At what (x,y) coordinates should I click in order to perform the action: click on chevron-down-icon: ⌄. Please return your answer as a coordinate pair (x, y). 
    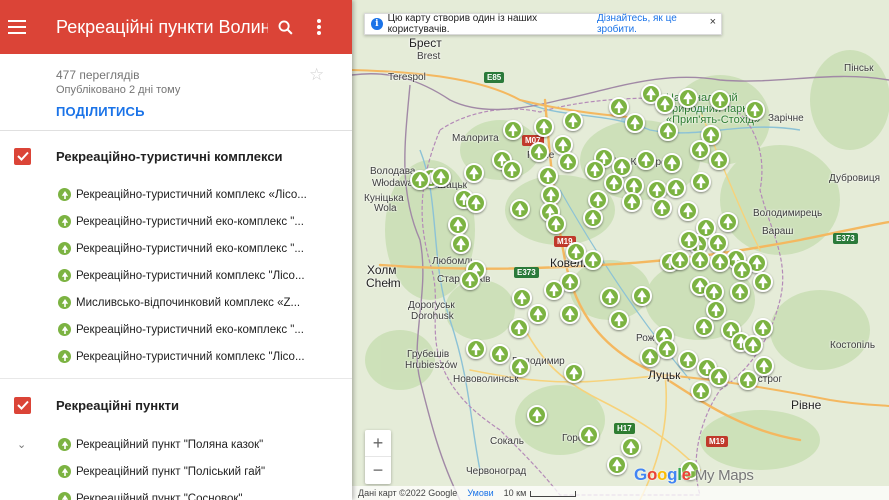
    Looking at the image, I should click on (21, 444).